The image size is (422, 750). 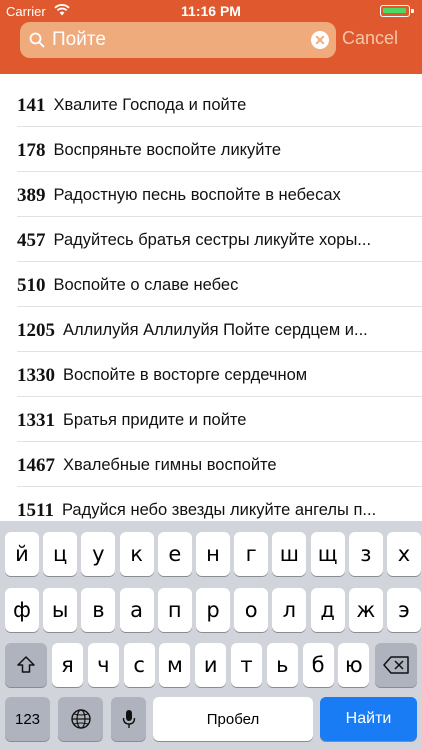 What do you see at coordinates (327, 610) in the screenshot?
I see `key-д: д` at bounding box center [327, 610].